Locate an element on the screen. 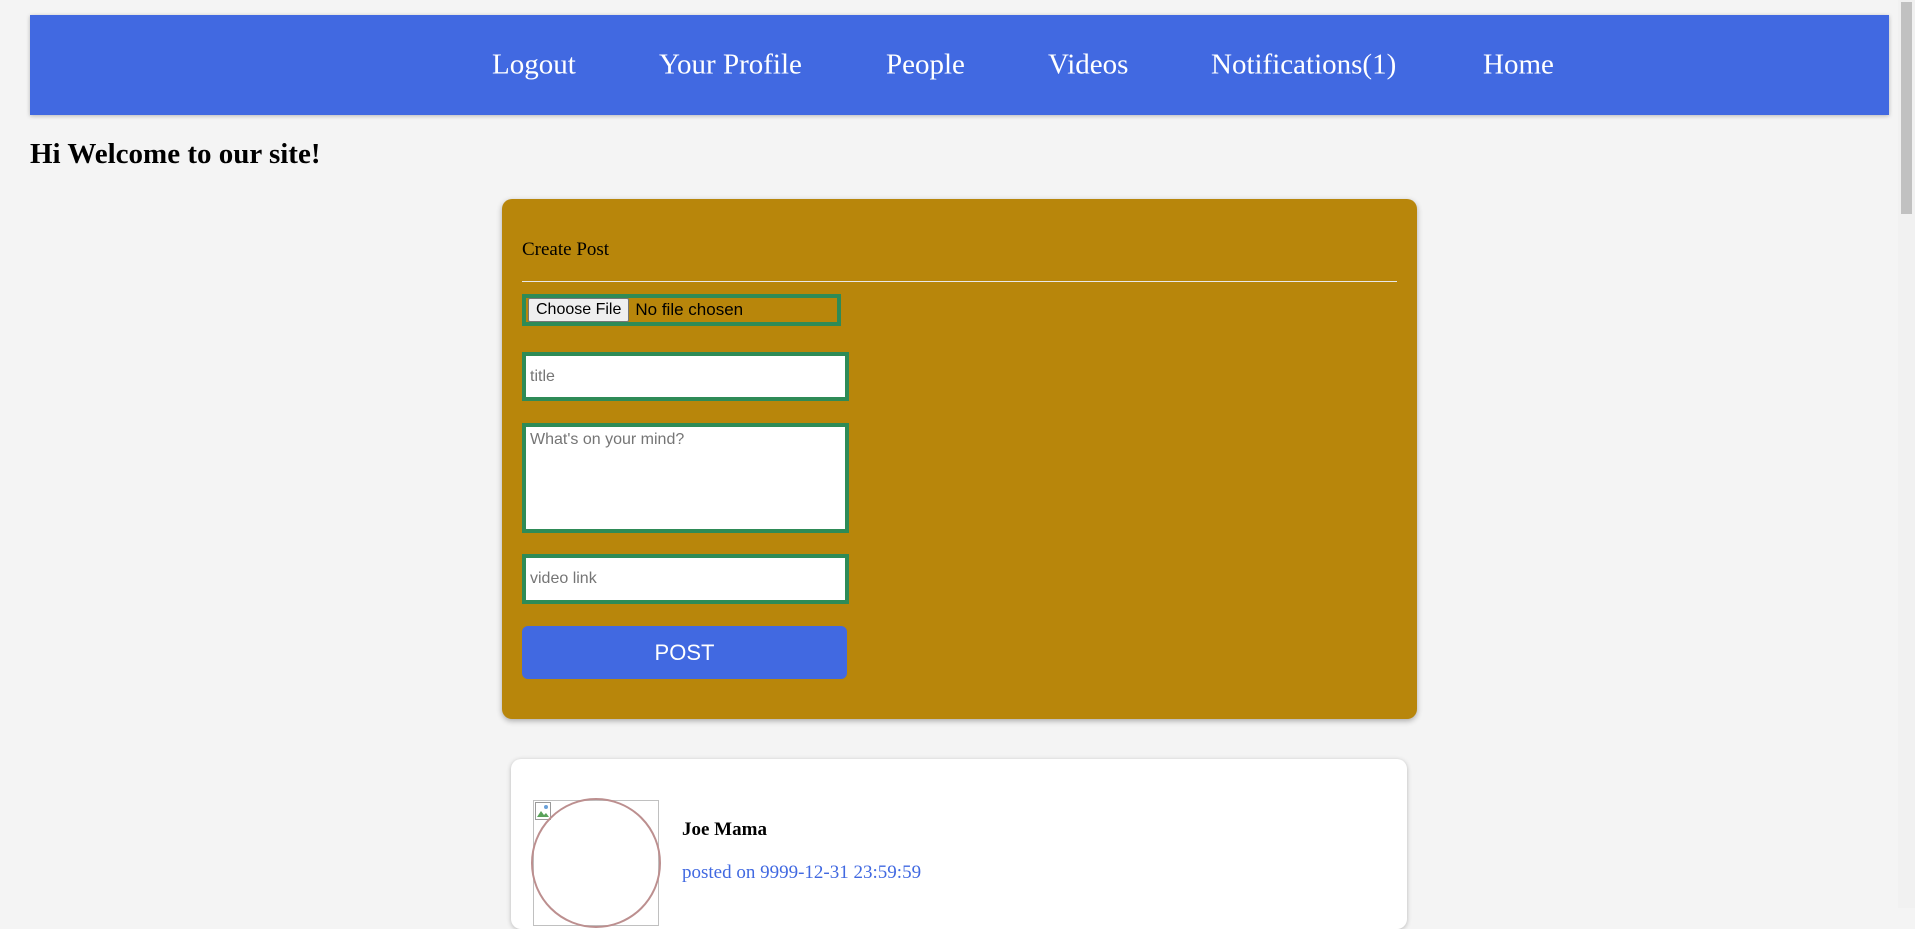 The image size is (1915, 929). nav-your-profile-link: Your Profile is located at coordinates (730, 65).